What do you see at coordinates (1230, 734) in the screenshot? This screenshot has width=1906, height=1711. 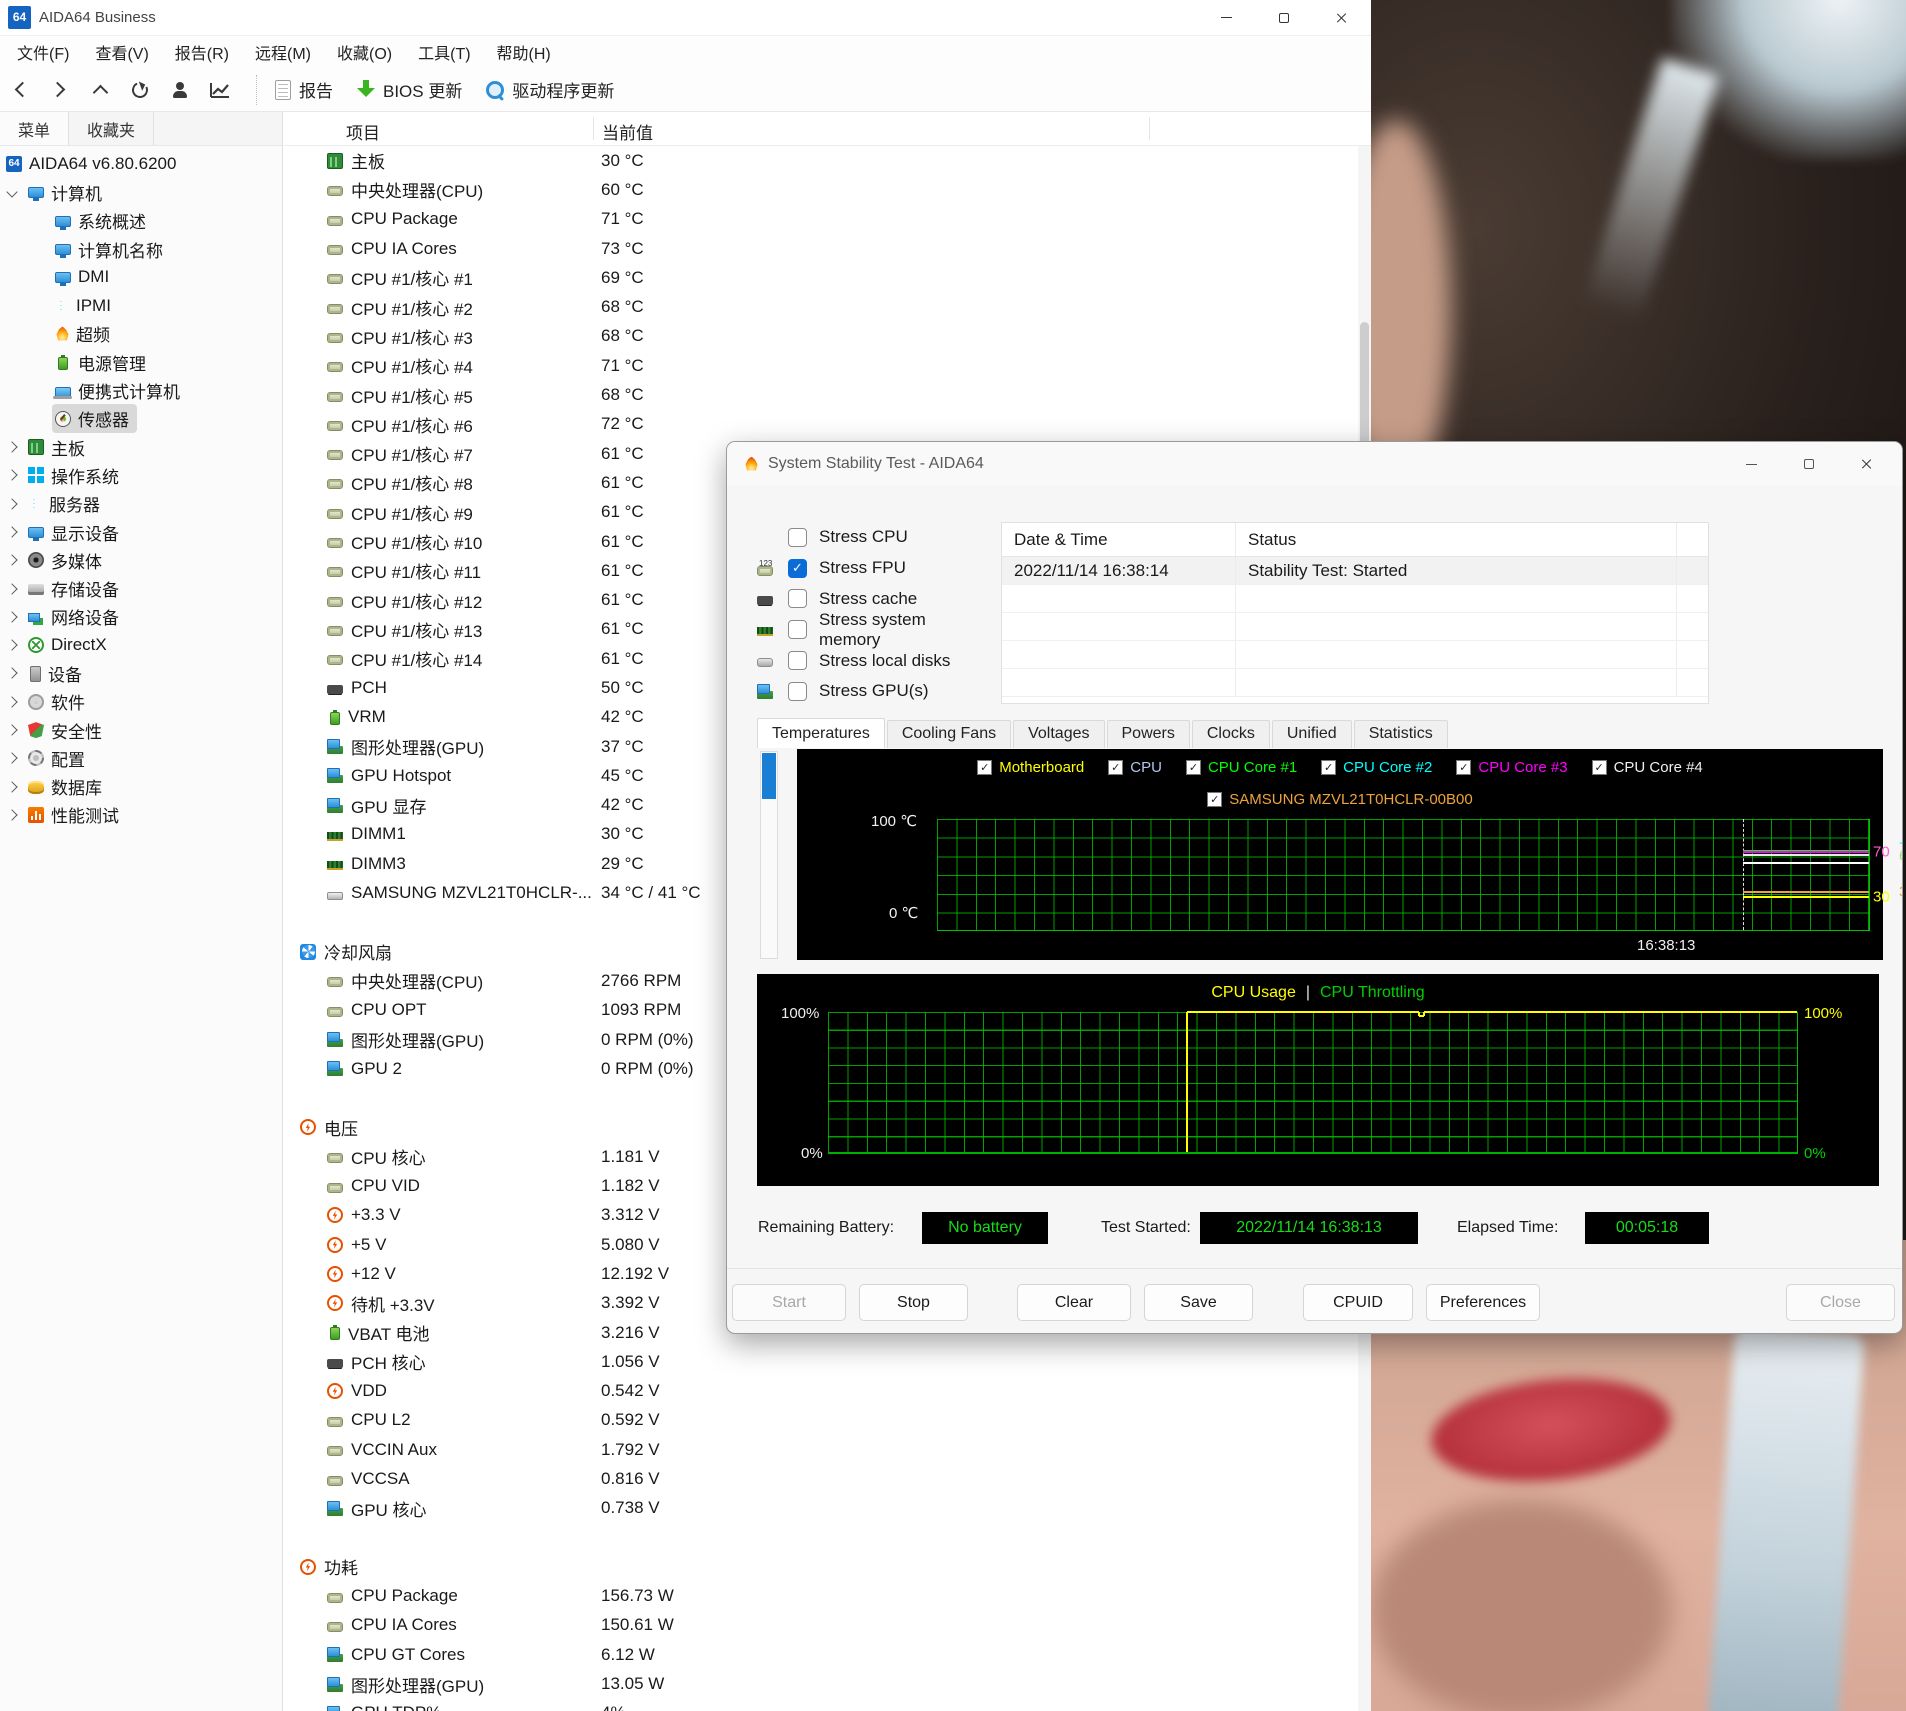 I see `tab-clocks: Clocks` at bounding box center [1230, 734].